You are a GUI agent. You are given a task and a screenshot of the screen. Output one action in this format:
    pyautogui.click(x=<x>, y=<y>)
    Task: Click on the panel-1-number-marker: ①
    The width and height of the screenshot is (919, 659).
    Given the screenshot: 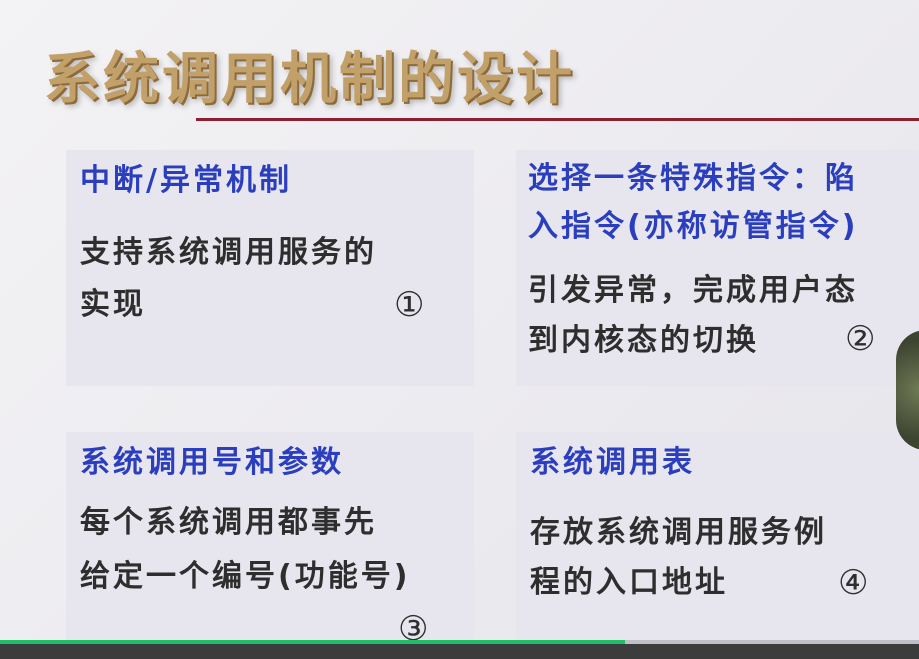 What is the action you would take?
    pyautogui.click(x=409, y=305)
    